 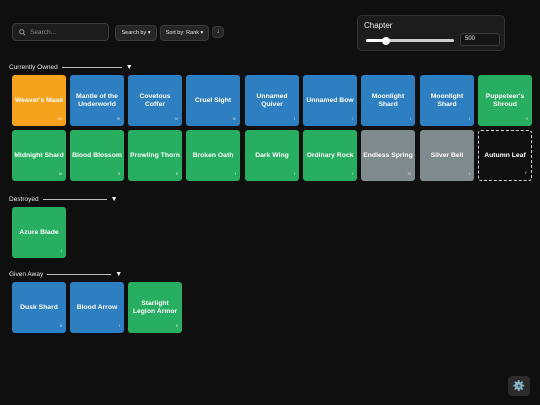 I want to click on item-card-name: Broken Oath, so click(x=213, y=155).